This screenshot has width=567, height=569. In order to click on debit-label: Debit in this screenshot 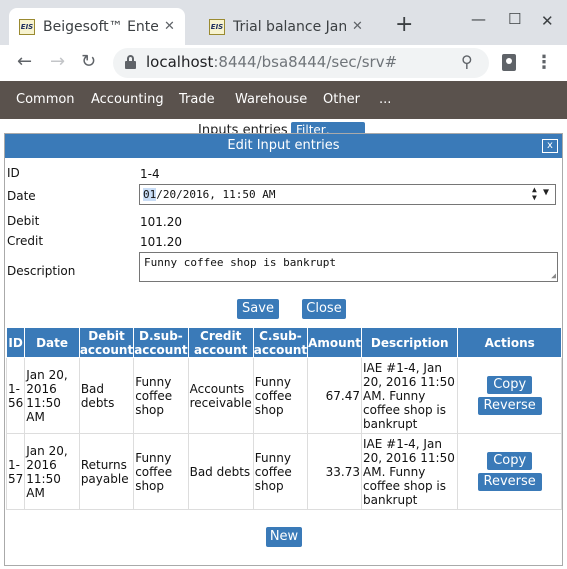, I will do `click(23, 221)`.